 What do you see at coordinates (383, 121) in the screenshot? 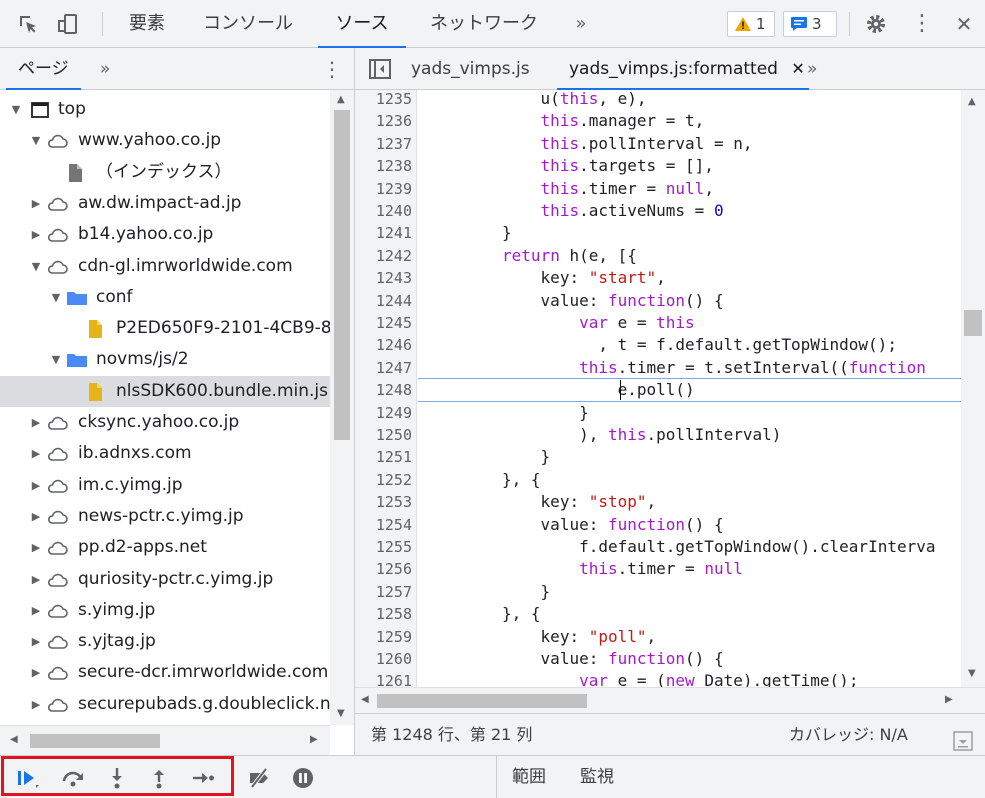
I see `line-number: 1236` at bounding box center [383, 121].